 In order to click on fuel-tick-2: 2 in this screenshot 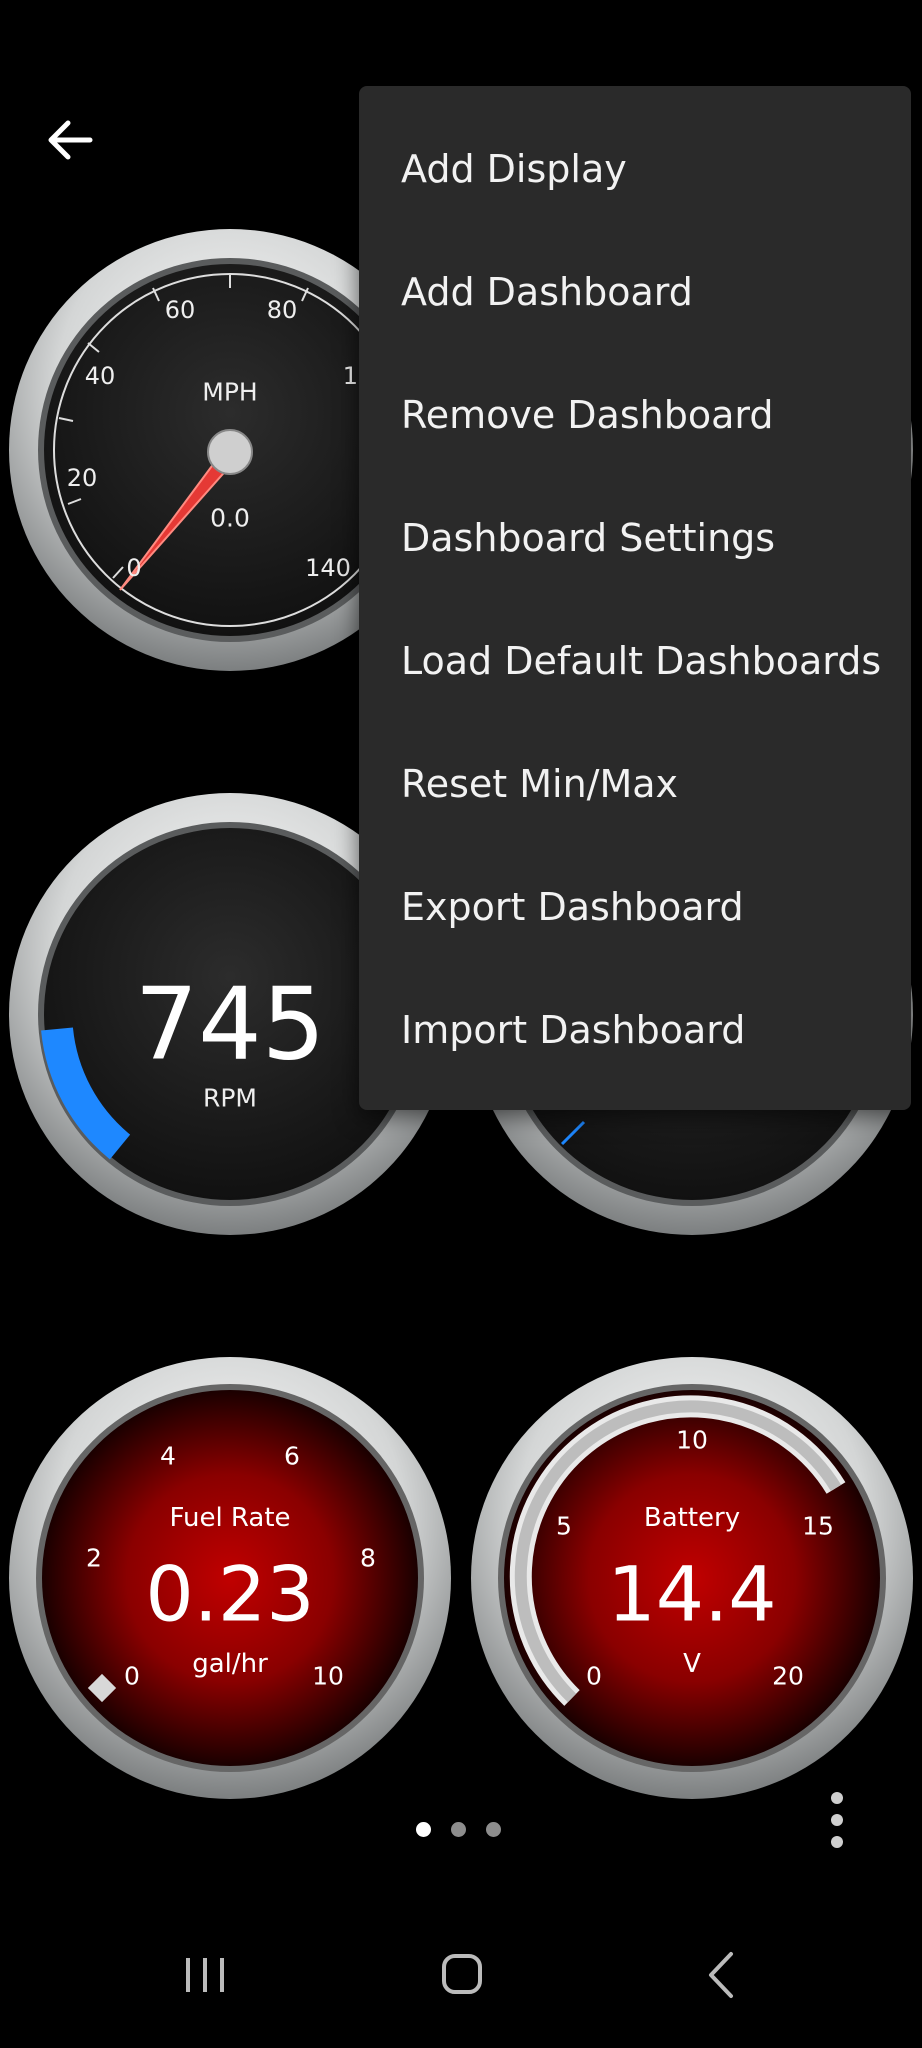, I will do `click(94, 1558)`.